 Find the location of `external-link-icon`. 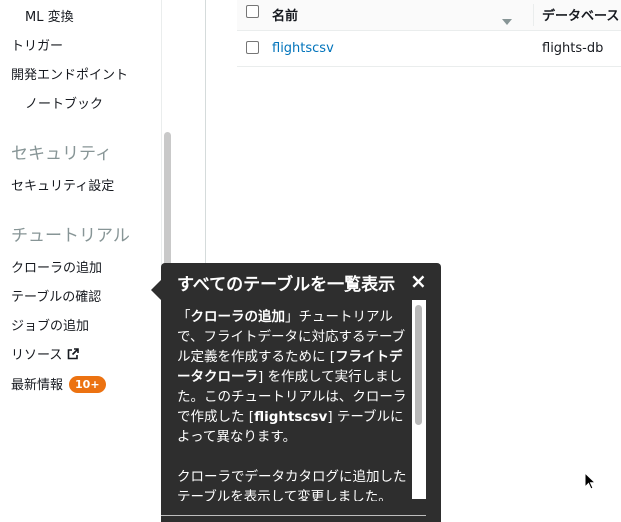

external-link-icon is located at coordinates (73, 357).